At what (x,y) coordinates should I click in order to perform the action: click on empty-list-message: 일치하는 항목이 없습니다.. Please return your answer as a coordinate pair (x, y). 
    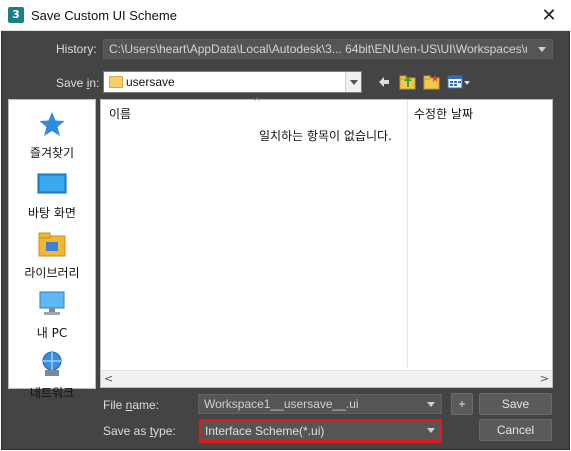
    Looking at the image, I should click on (325, 136).